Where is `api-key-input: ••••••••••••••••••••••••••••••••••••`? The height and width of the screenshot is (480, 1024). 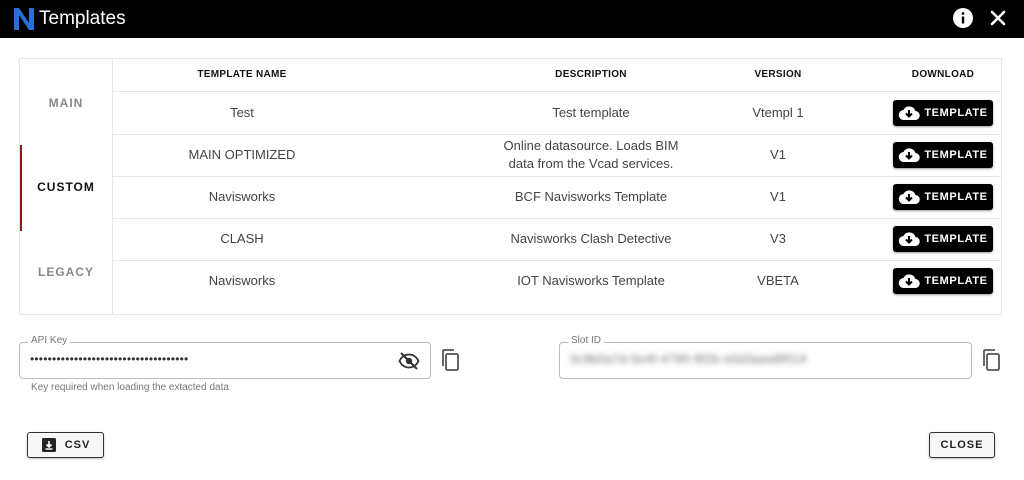 api-key-input: •••••••••••••••••••••••••••••••••••• is located at coordinates (109, 359).